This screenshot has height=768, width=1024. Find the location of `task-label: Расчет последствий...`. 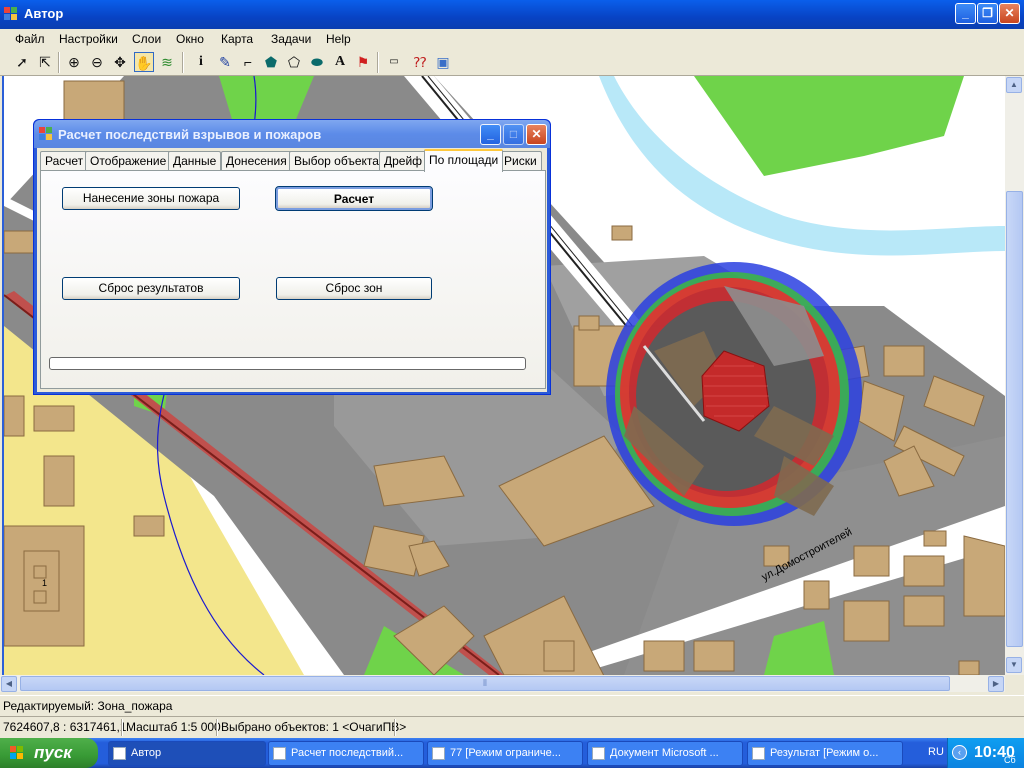

task-label: Расчет последствий... is located at coordinates (347, 753).